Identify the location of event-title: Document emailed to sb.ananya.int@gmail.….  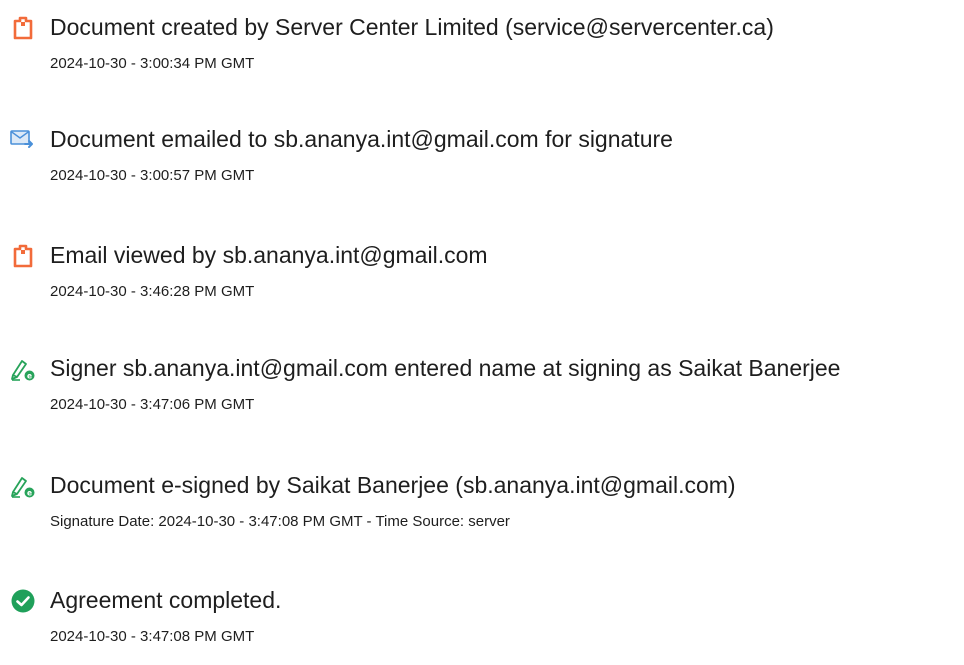
(361, 139).